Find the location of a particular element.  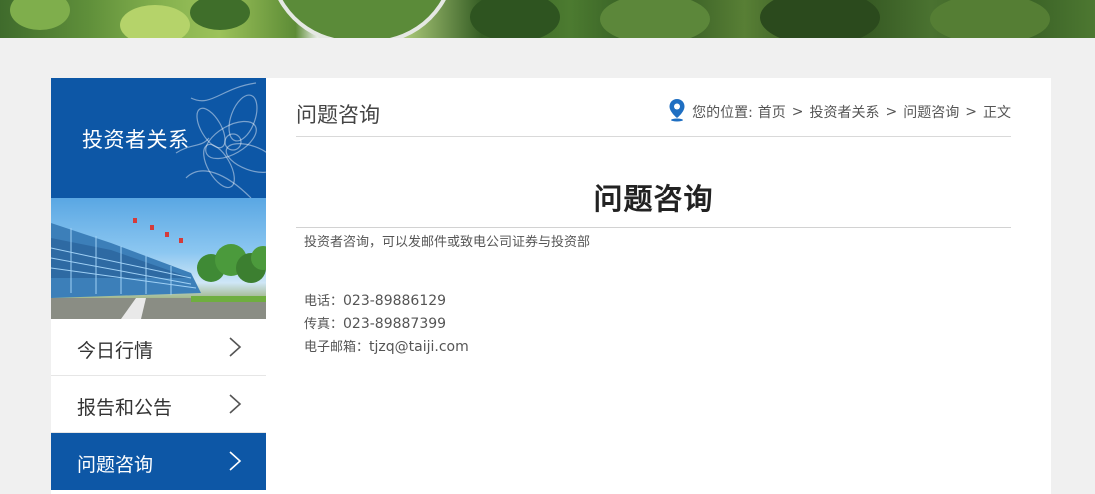

sidebar-item-reports-announcements: 报告和公告 is located at coordinates (158, 404).